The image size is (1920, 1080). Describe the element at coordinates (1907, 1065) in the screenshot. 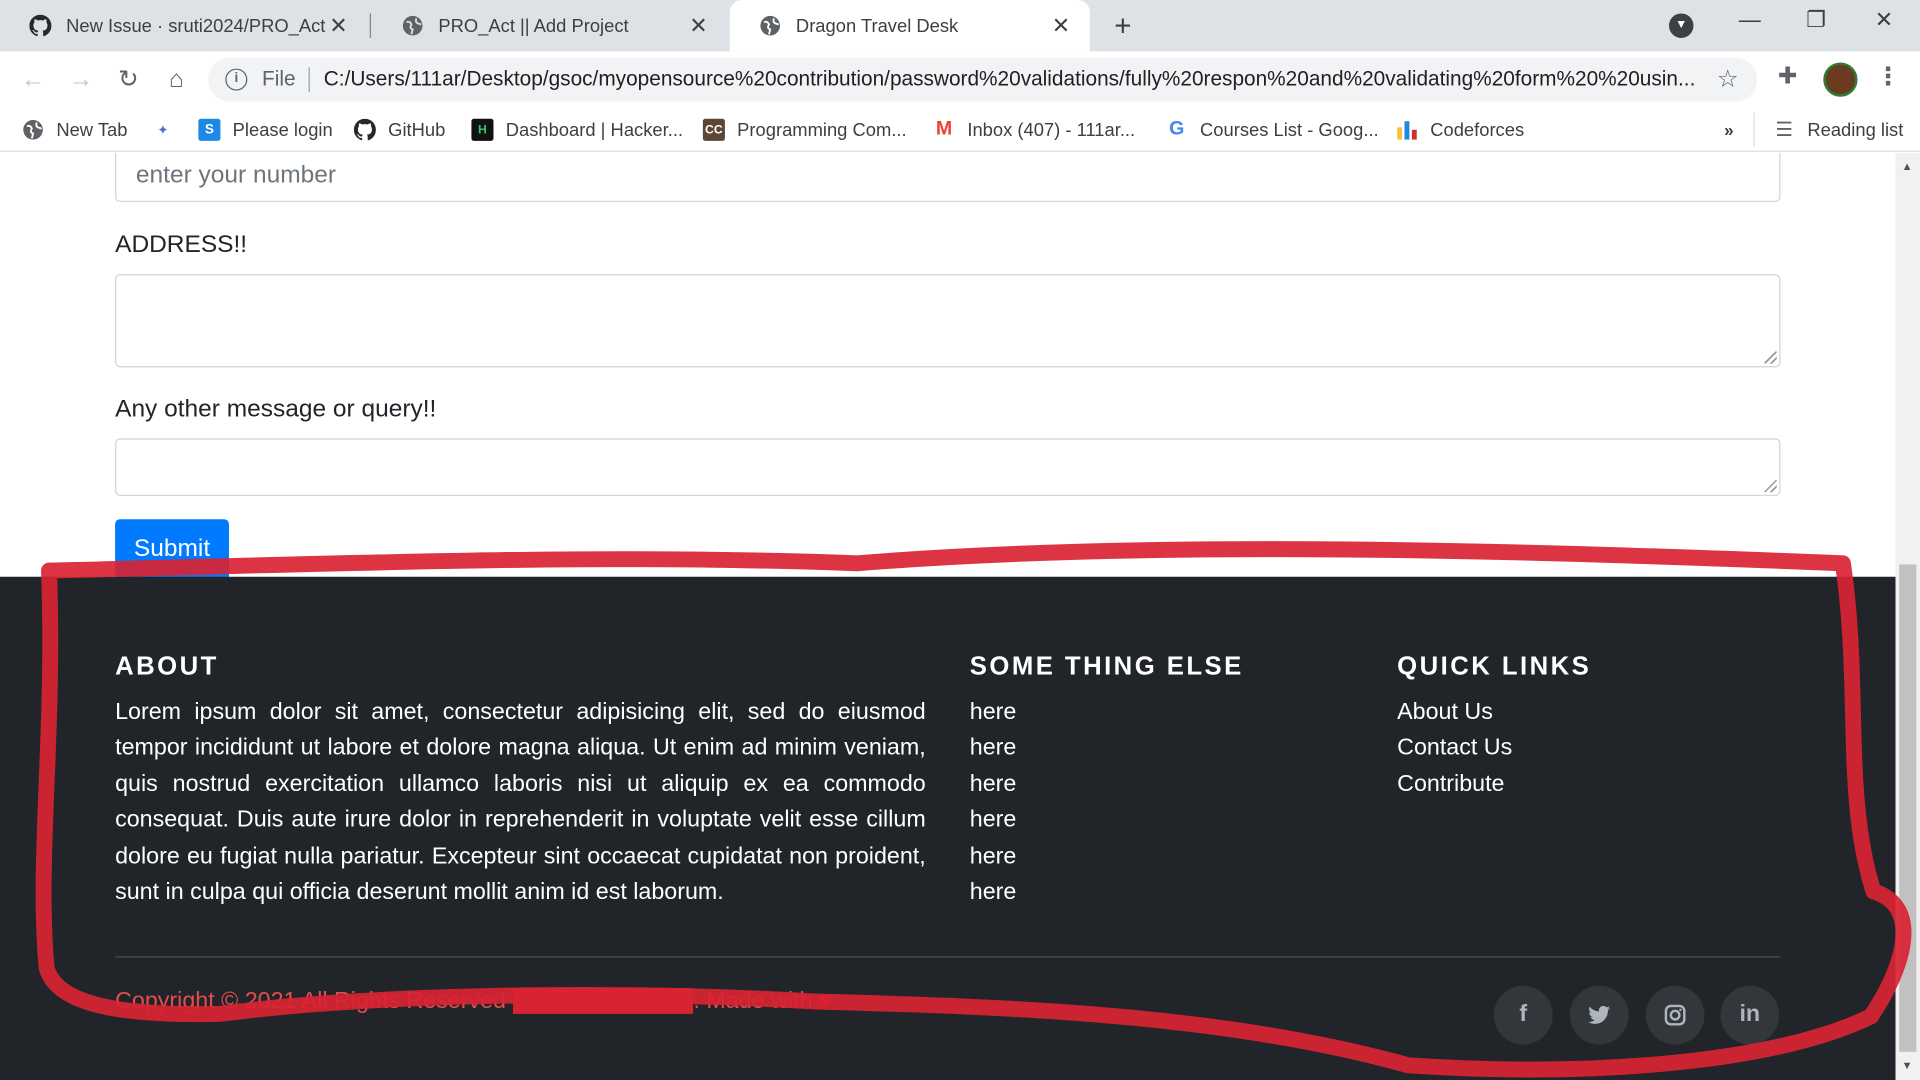

I see `scroll-down-arrow-icon: ▼` at that location.